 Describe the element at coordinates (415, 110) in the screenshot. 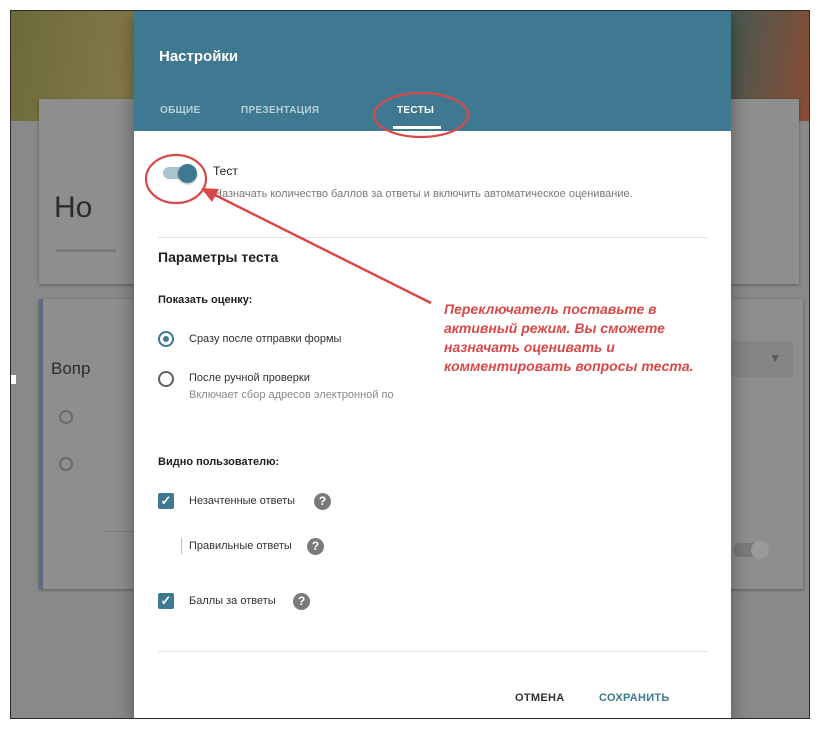

I see `tab-quizzes: ТЕСТЫ` at that location.